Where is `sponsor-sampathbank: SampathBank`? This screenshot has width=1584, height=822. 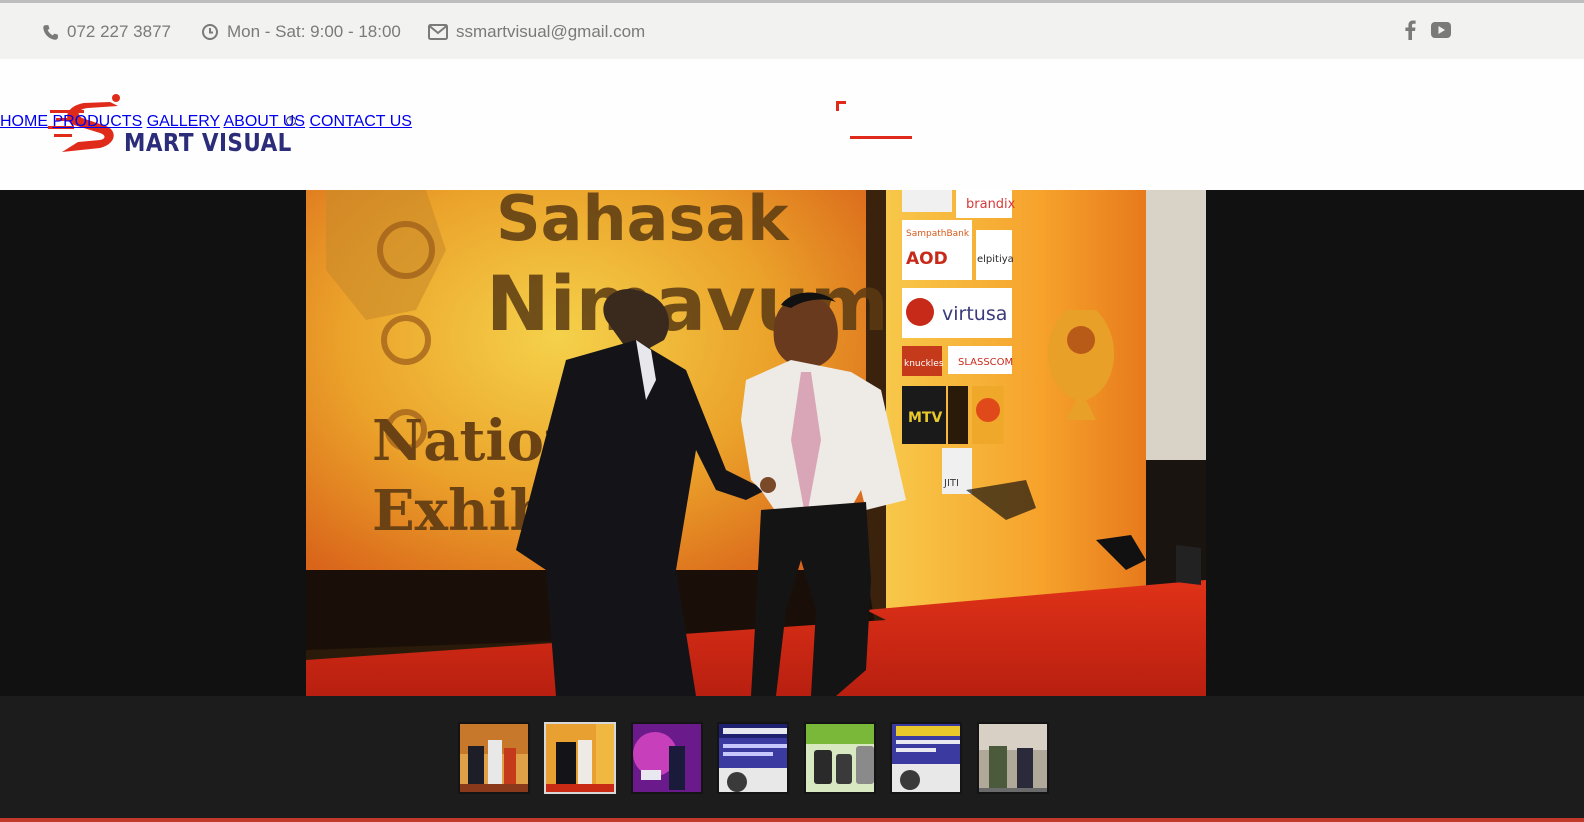
sponsor-sampathbank: SampathBank is located at coordinates (938, 234).